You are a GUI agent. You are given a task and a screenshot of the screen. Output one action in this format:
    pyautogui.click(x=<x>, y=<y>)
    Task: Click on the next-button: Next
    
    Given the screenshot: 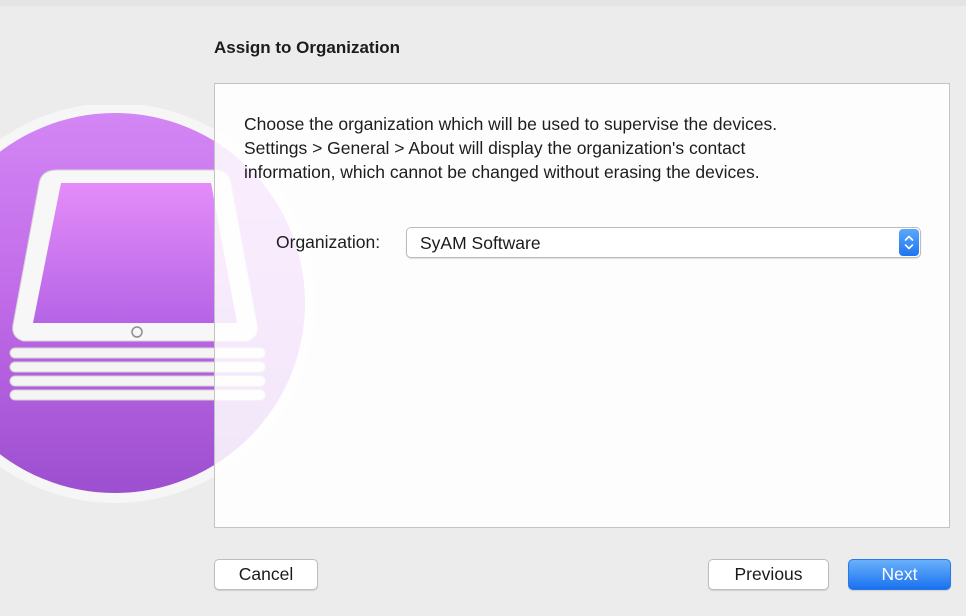 What is the action you would take?
    pyautogui.click(x=899, y=574)
    